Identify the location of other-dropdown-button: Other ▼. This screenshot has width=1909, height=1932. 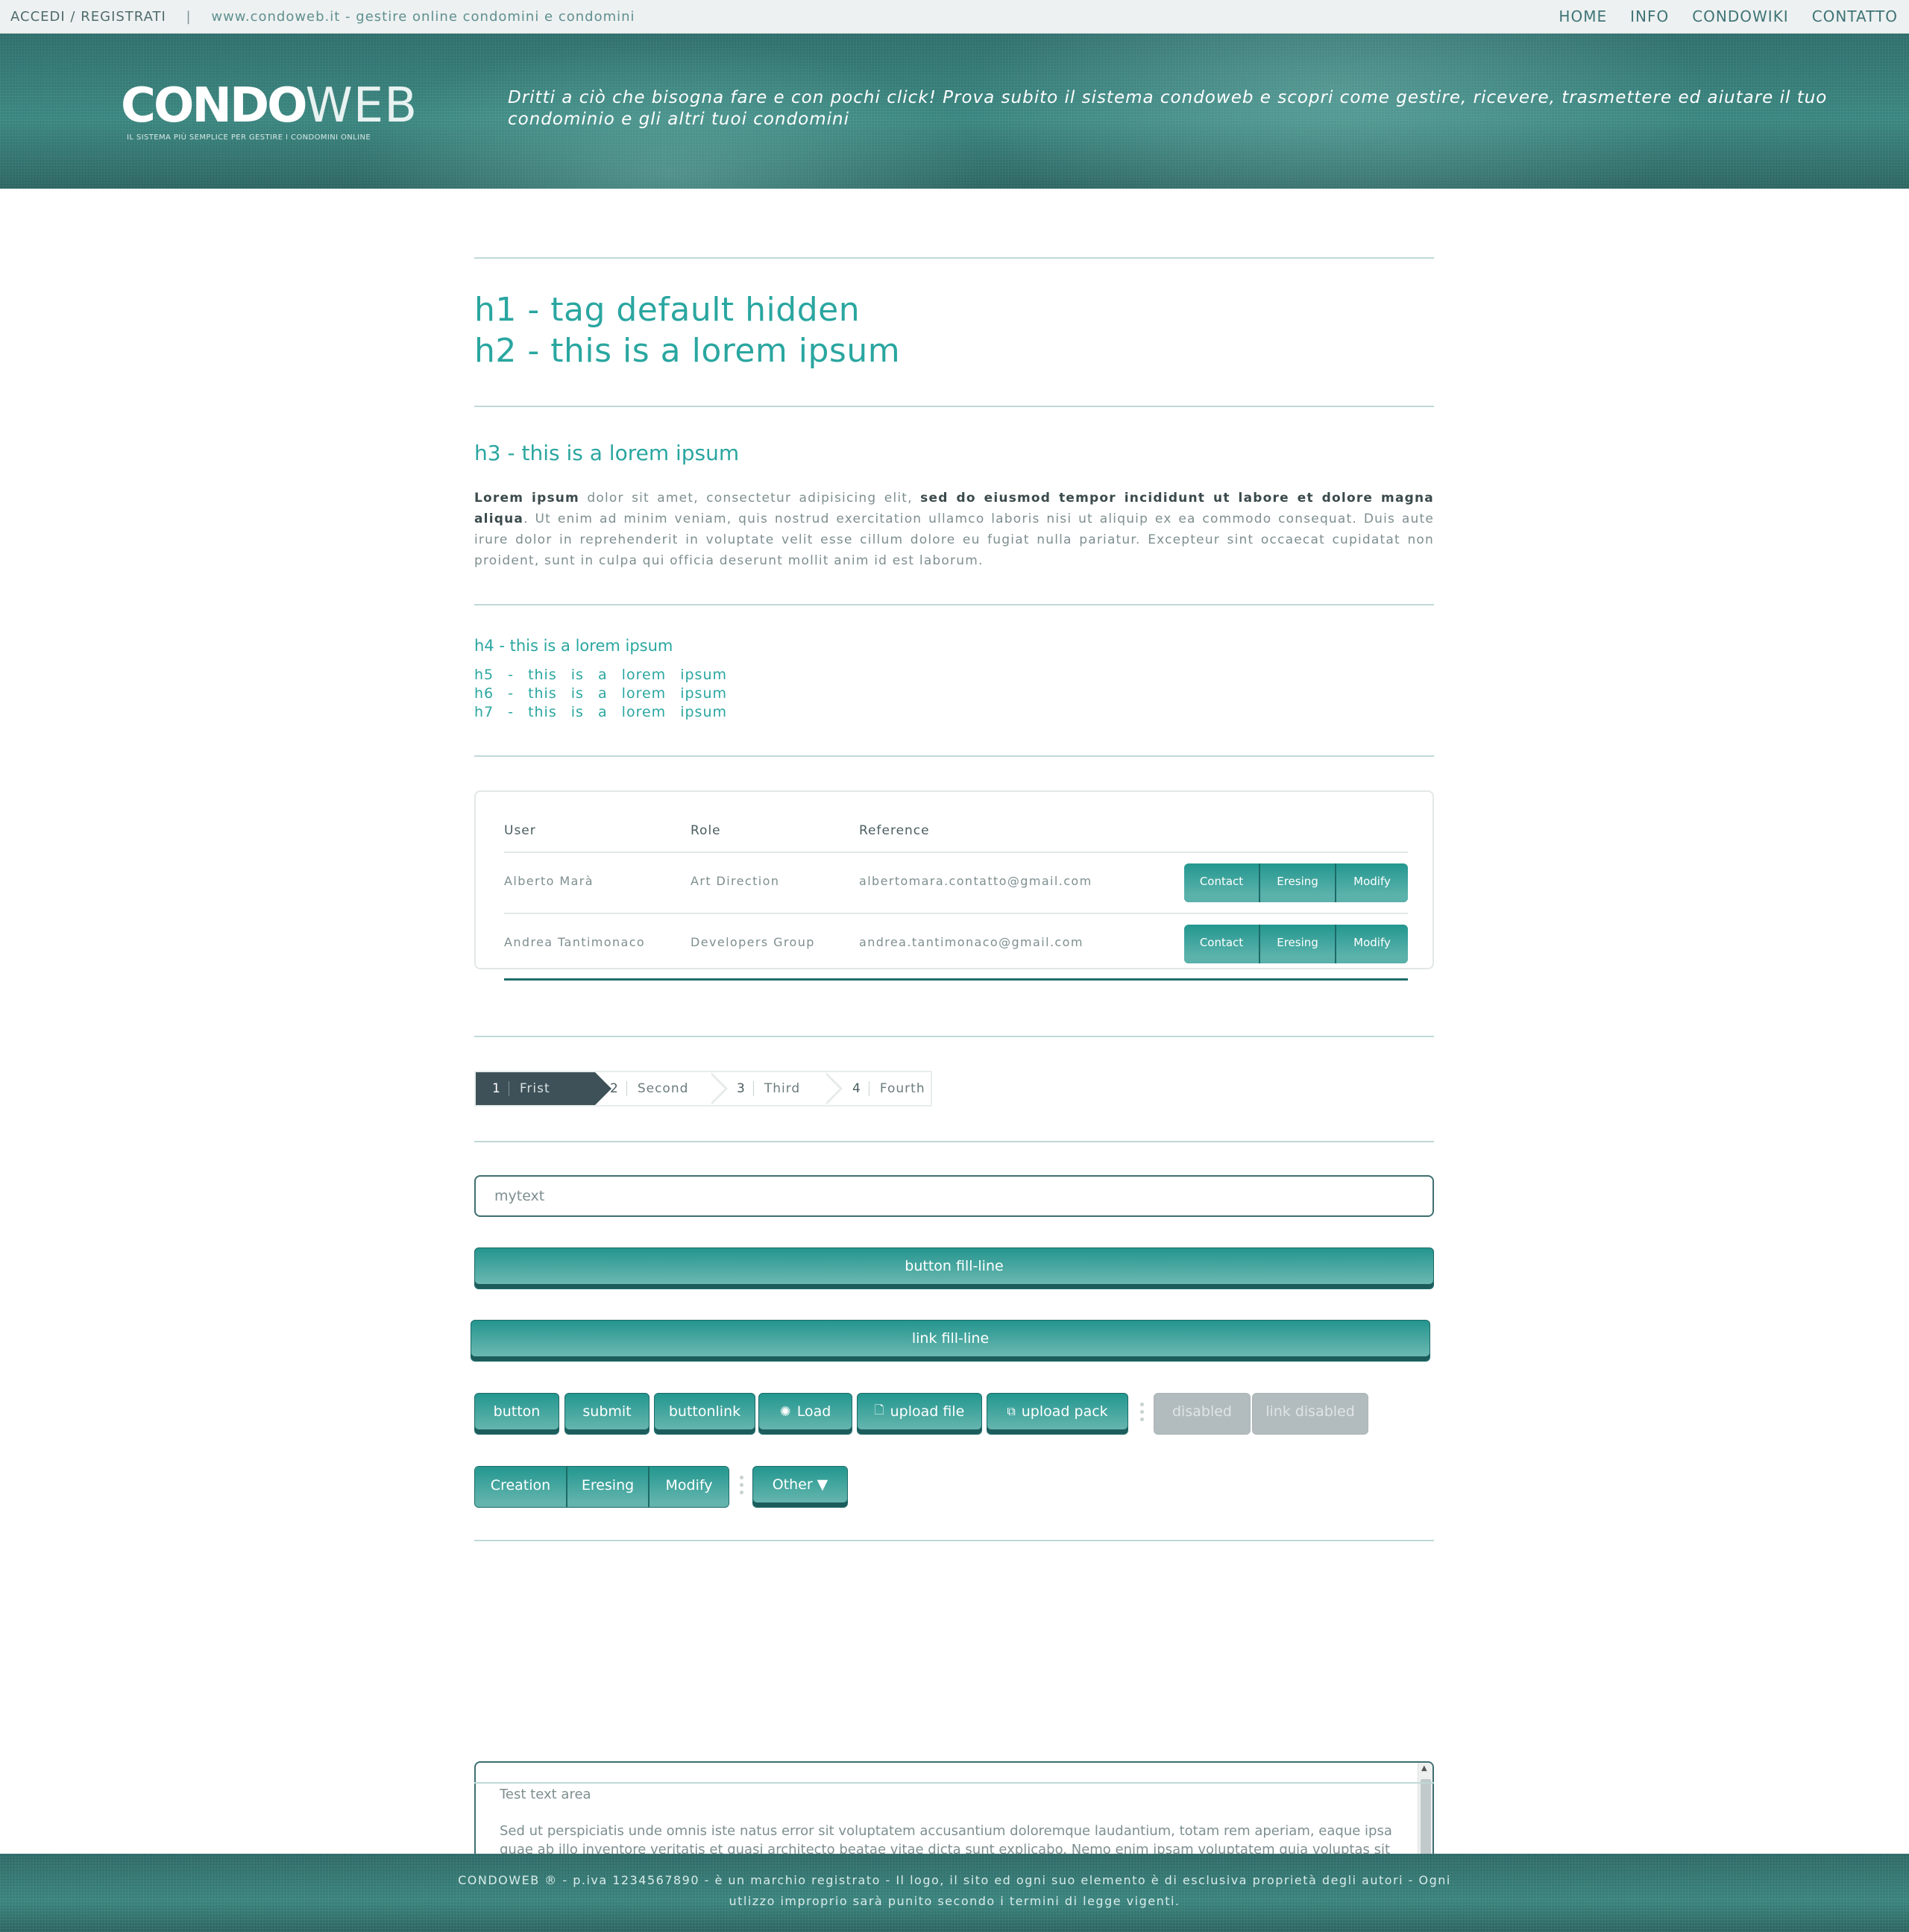
(800, 1487).